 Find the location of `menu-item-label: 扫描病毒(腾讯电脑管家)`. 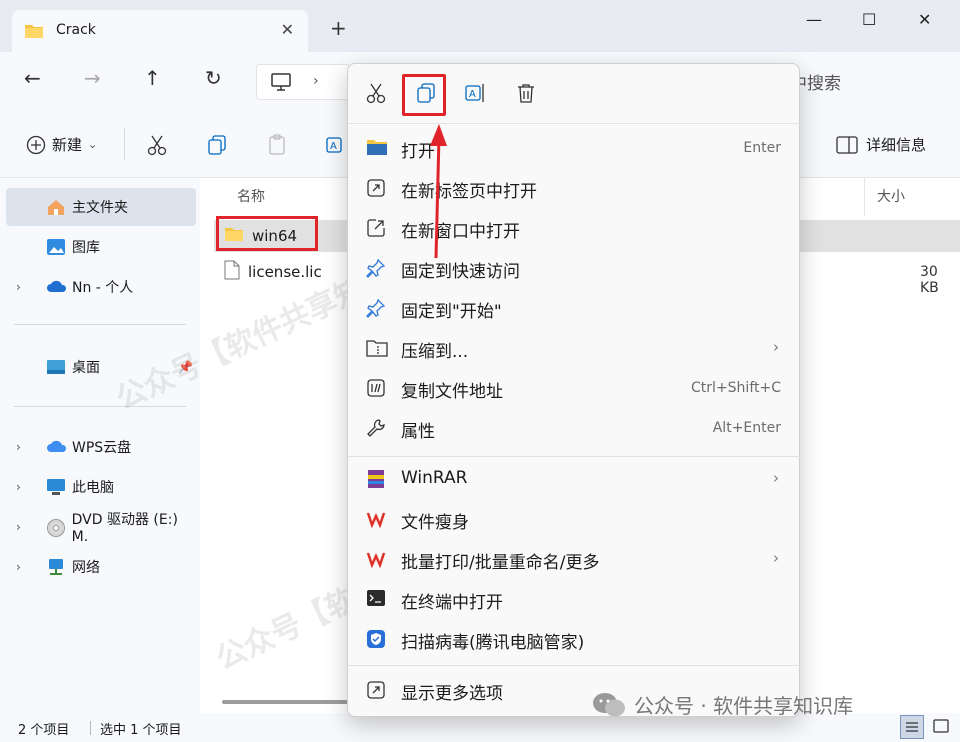

menu-item-label: 扫描病毒(腾讯电脑管家) is located at coordinates (493, 643).